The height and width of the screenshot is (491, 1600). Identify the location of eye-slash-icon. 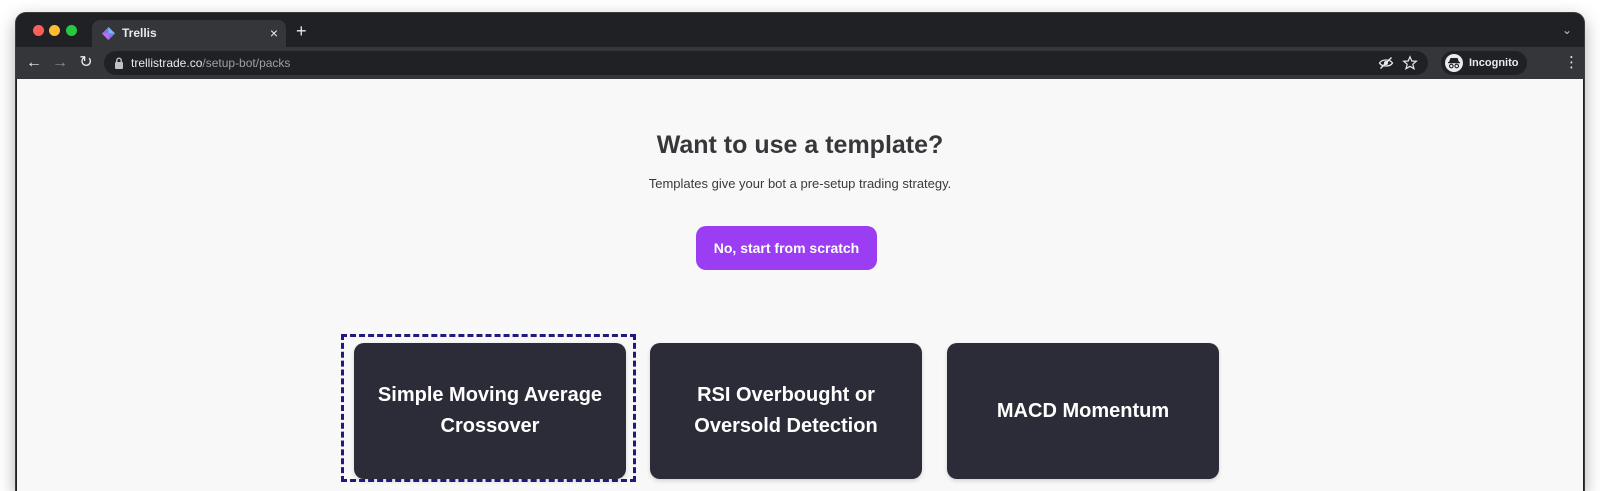
(1386, 63).